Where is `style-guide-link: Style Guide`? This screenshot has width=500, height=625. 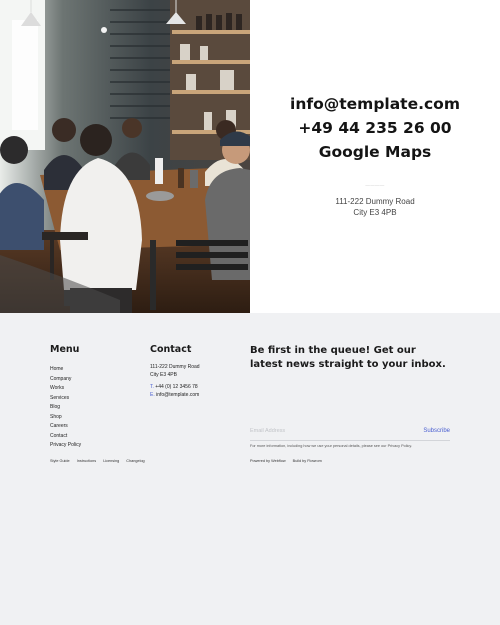
style-guide-link: Style Guide is located at coordinates (60, 461).